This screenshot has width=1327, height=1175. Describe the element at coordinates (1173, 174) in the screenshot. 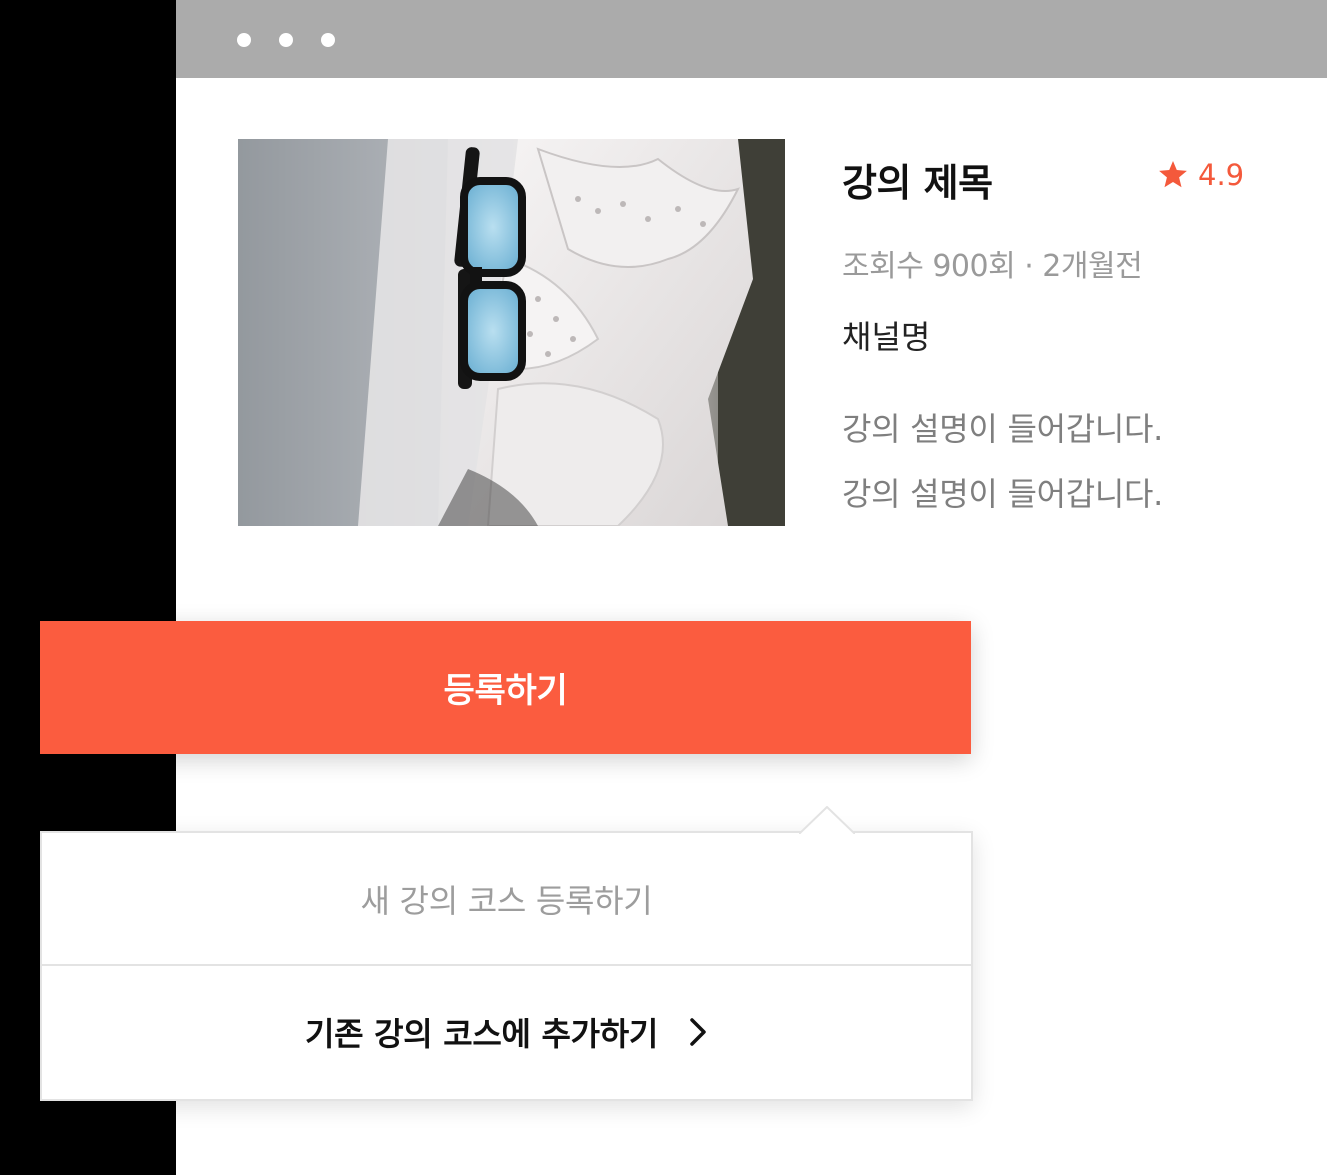

I see `star-icon` at that location.